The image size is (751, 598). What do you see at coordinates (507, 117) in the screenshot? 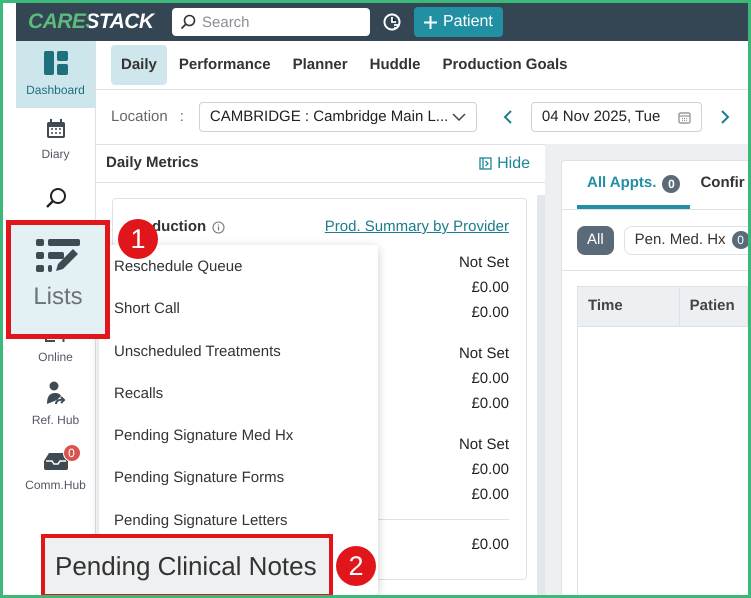
I see `previous-icon` at bounding box center [507, 117].